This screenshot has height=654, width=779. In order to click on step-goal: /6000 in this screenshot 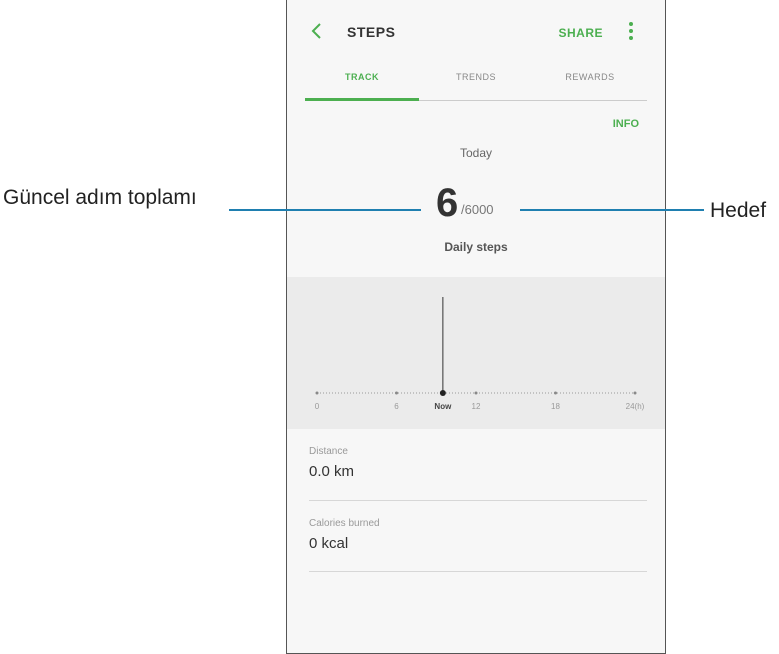, I will do `click(477, 209)`.